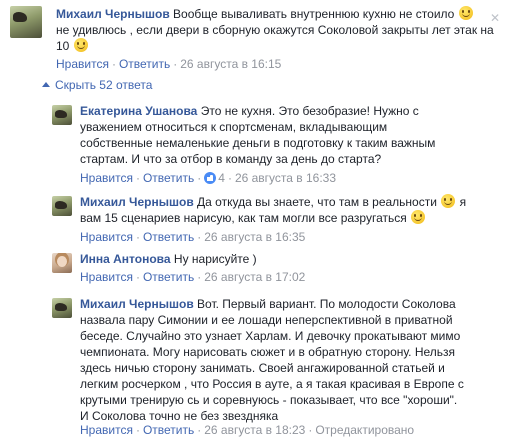 The width and height of the screenshot is (512, 446). Describe the element at coordinates (285, 178) in the screenshot. I see `comment-timestamp: 26 августа в 16:33` at that location.